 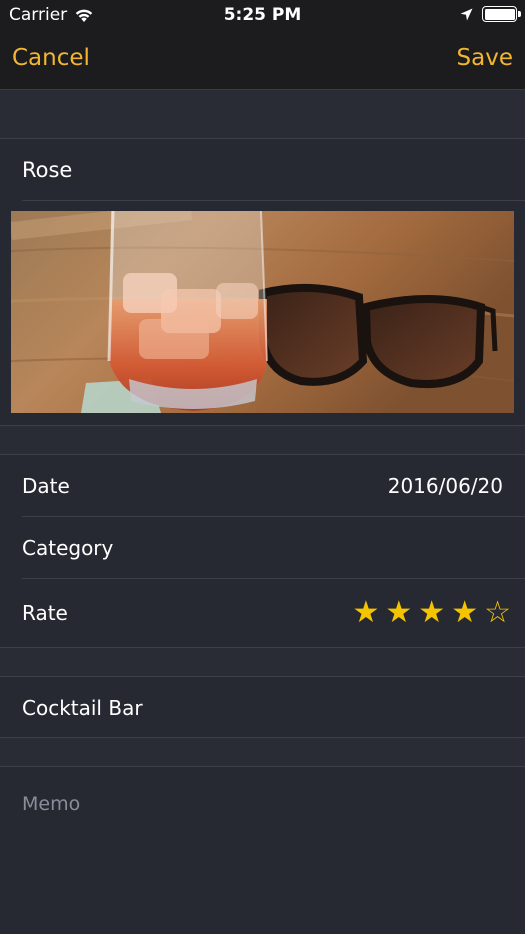 What do you see at coordinates (262, 853) in the screenshot?
I see `memo-input` at bounding box center [262, 853].